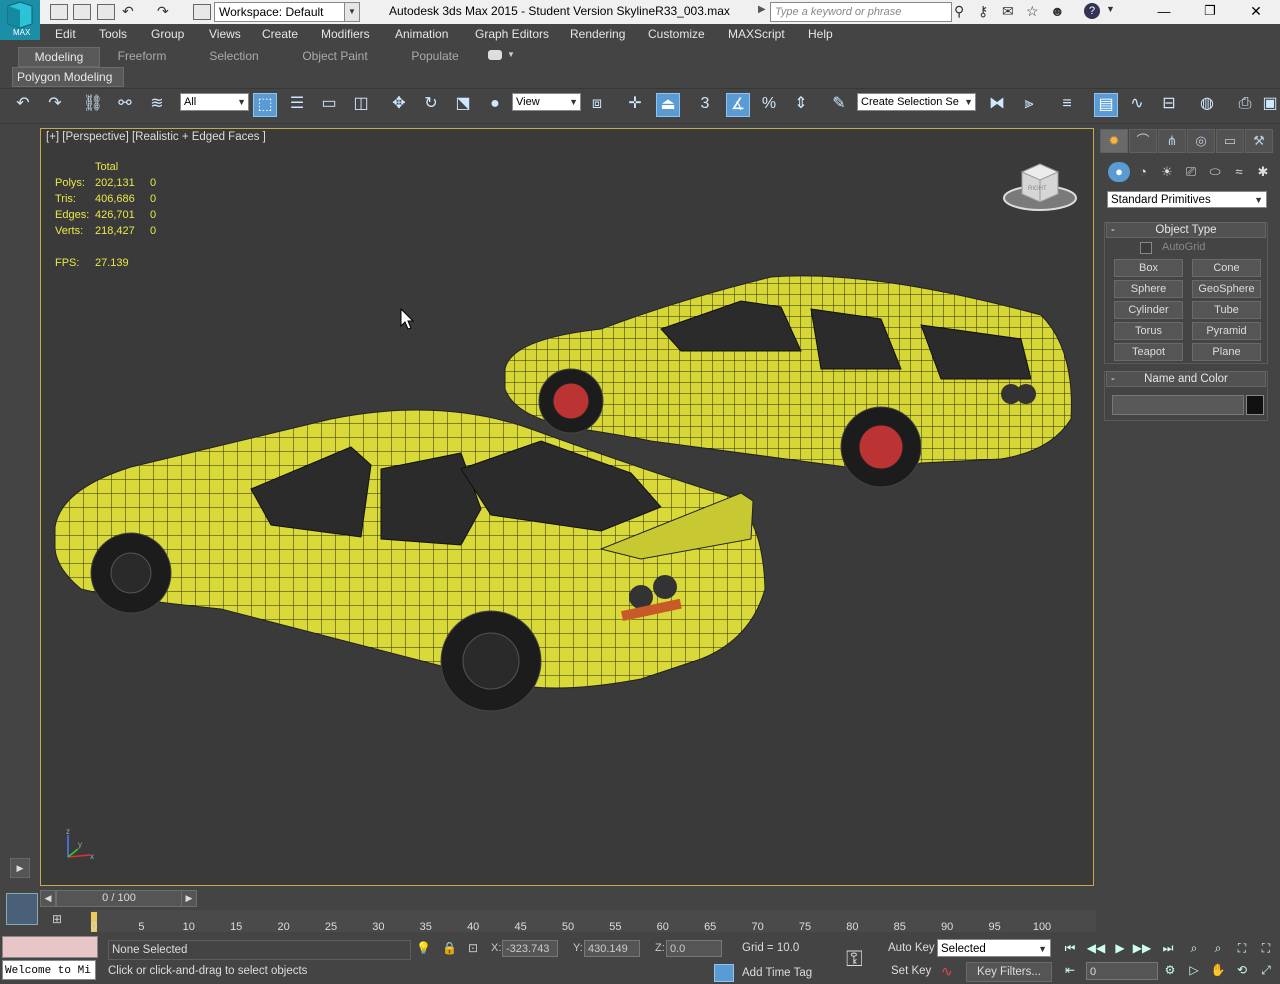 The height and width of the screenshot is (984, 1280). What do you see at coordinates (1167, 172) in the screenshot?
I see `lights-icon: ☀` at bounding box center [1167, 172].